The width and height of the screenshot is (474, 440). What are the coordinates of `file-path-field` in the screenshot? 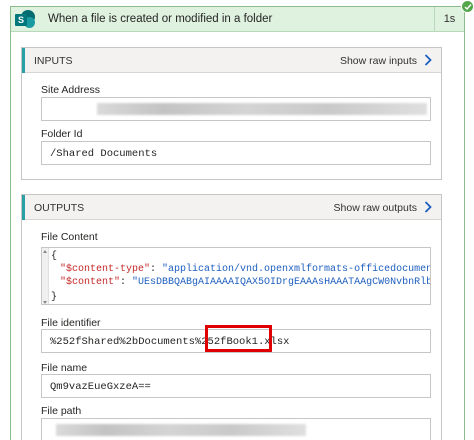 It's located at (236, 429).